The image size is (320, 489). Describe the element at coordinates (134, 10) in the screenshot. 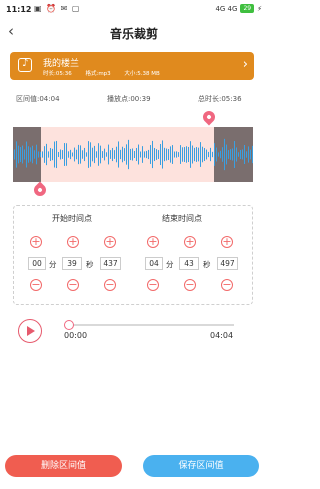

I see `status-bar: 11:12 ▣ ⏰ ✉ ▢ 4G 4G 29 ⚡` at that location.